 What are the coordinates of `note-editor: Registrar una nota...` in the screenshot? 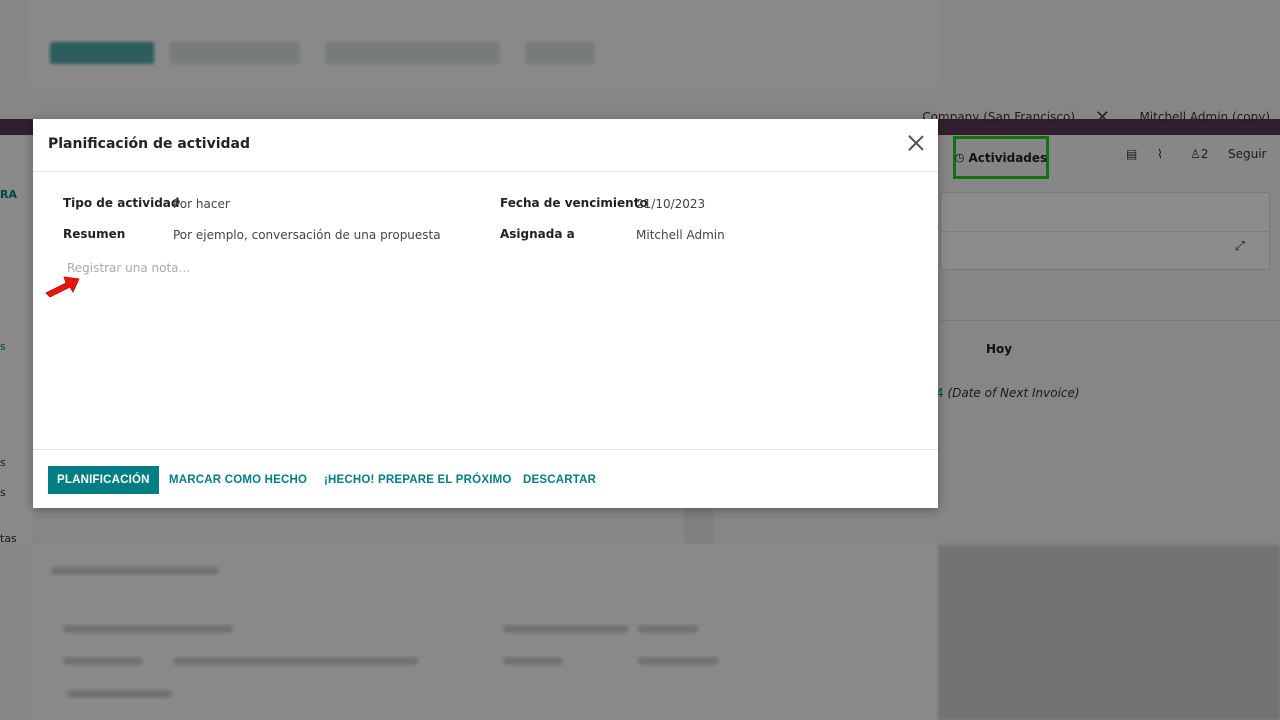 It's located at (128, 268).